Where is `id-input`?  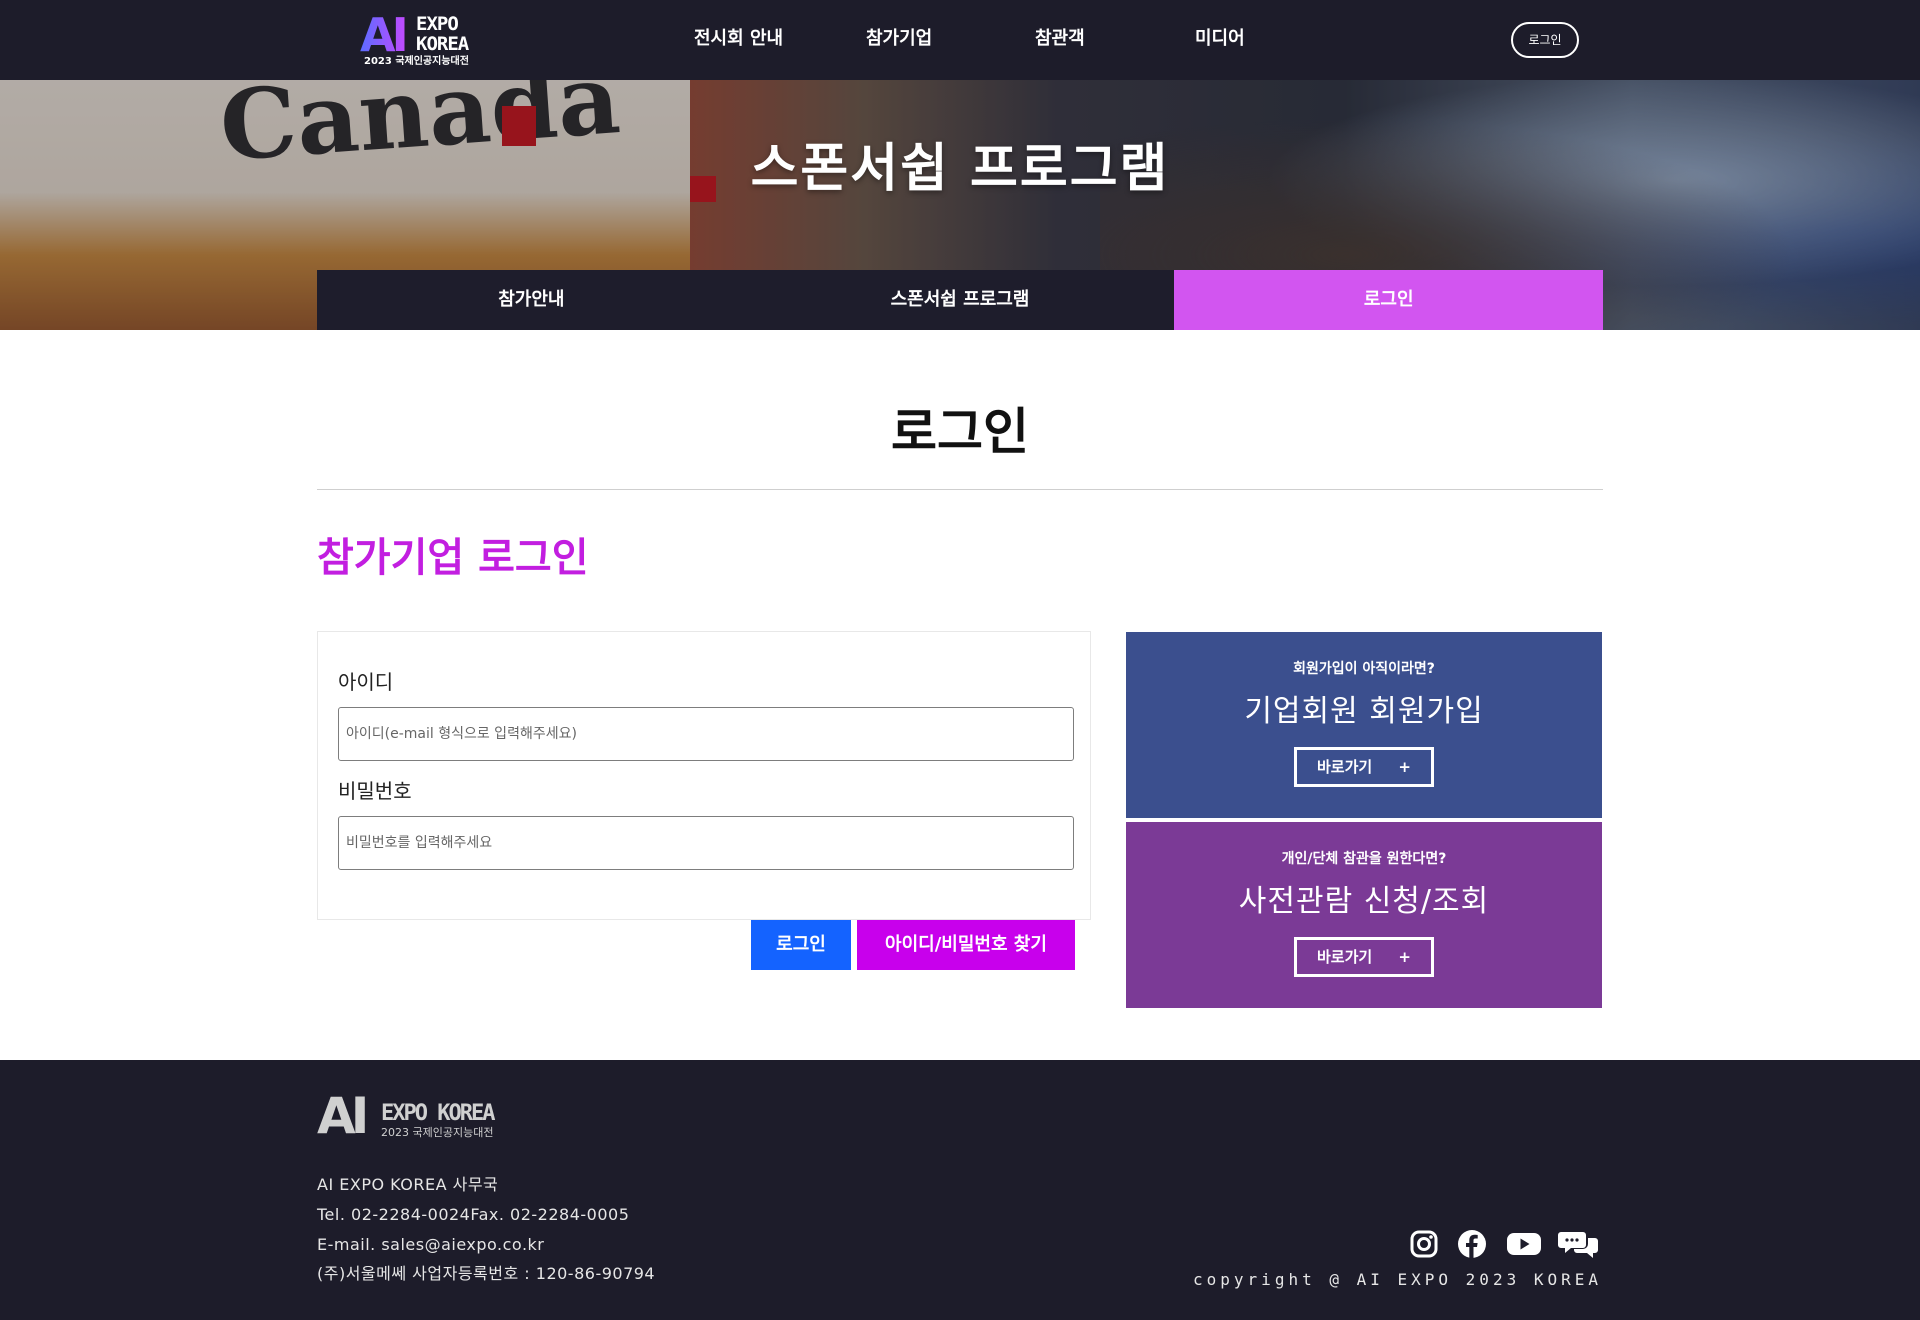 id-input is located at coordinates (706, 734).